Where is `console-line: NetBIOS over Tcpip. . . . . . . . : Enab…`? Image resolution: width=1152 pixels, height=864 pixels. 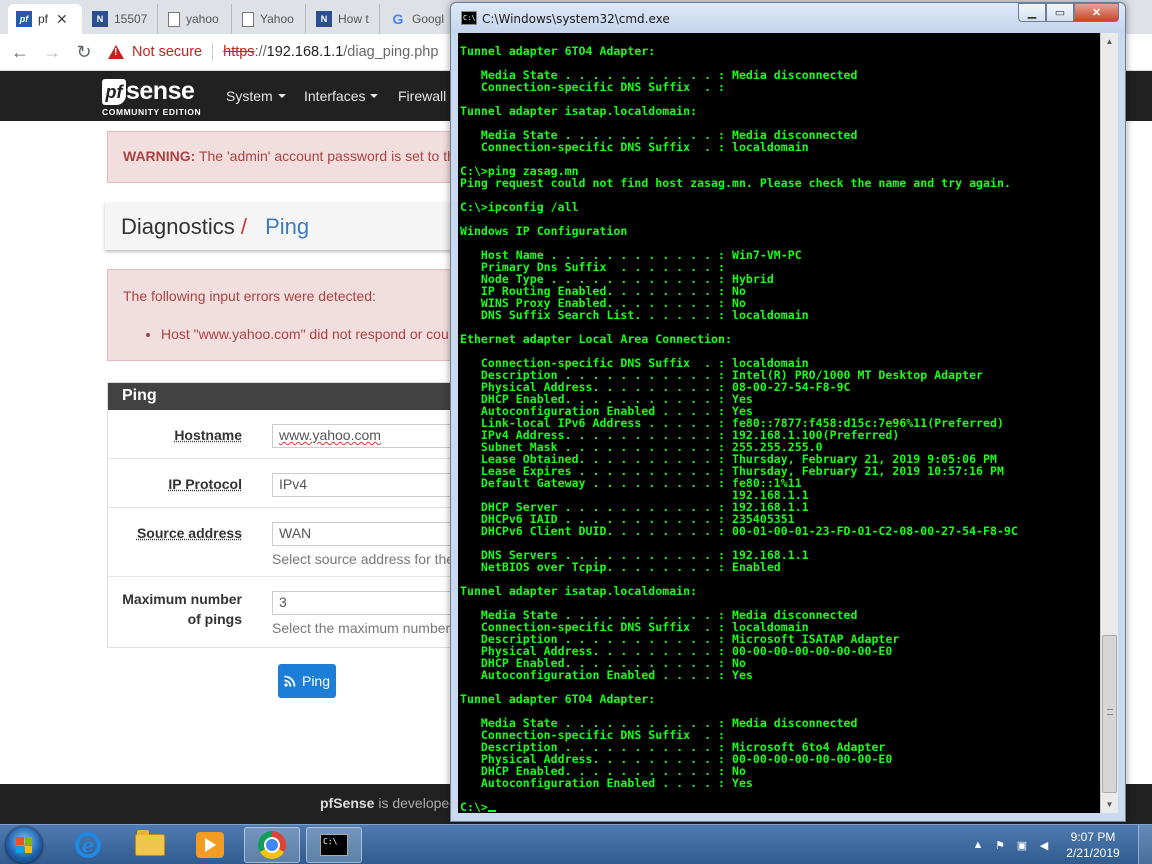 console-line: NetBIOS over Tcpip. . . . . . . . : Enab… is located at coordinates (620, 567).